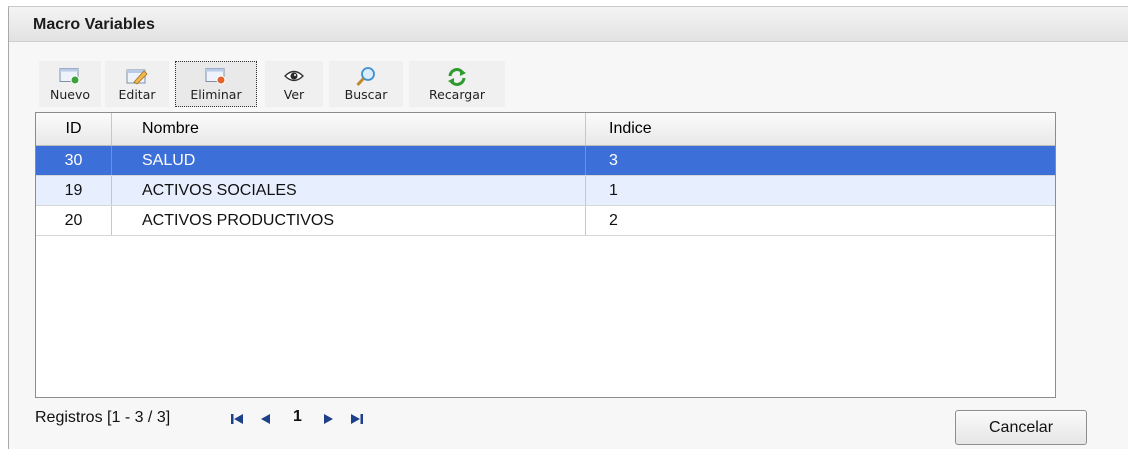  I want to click on first-page-icon, so click(237, 419).